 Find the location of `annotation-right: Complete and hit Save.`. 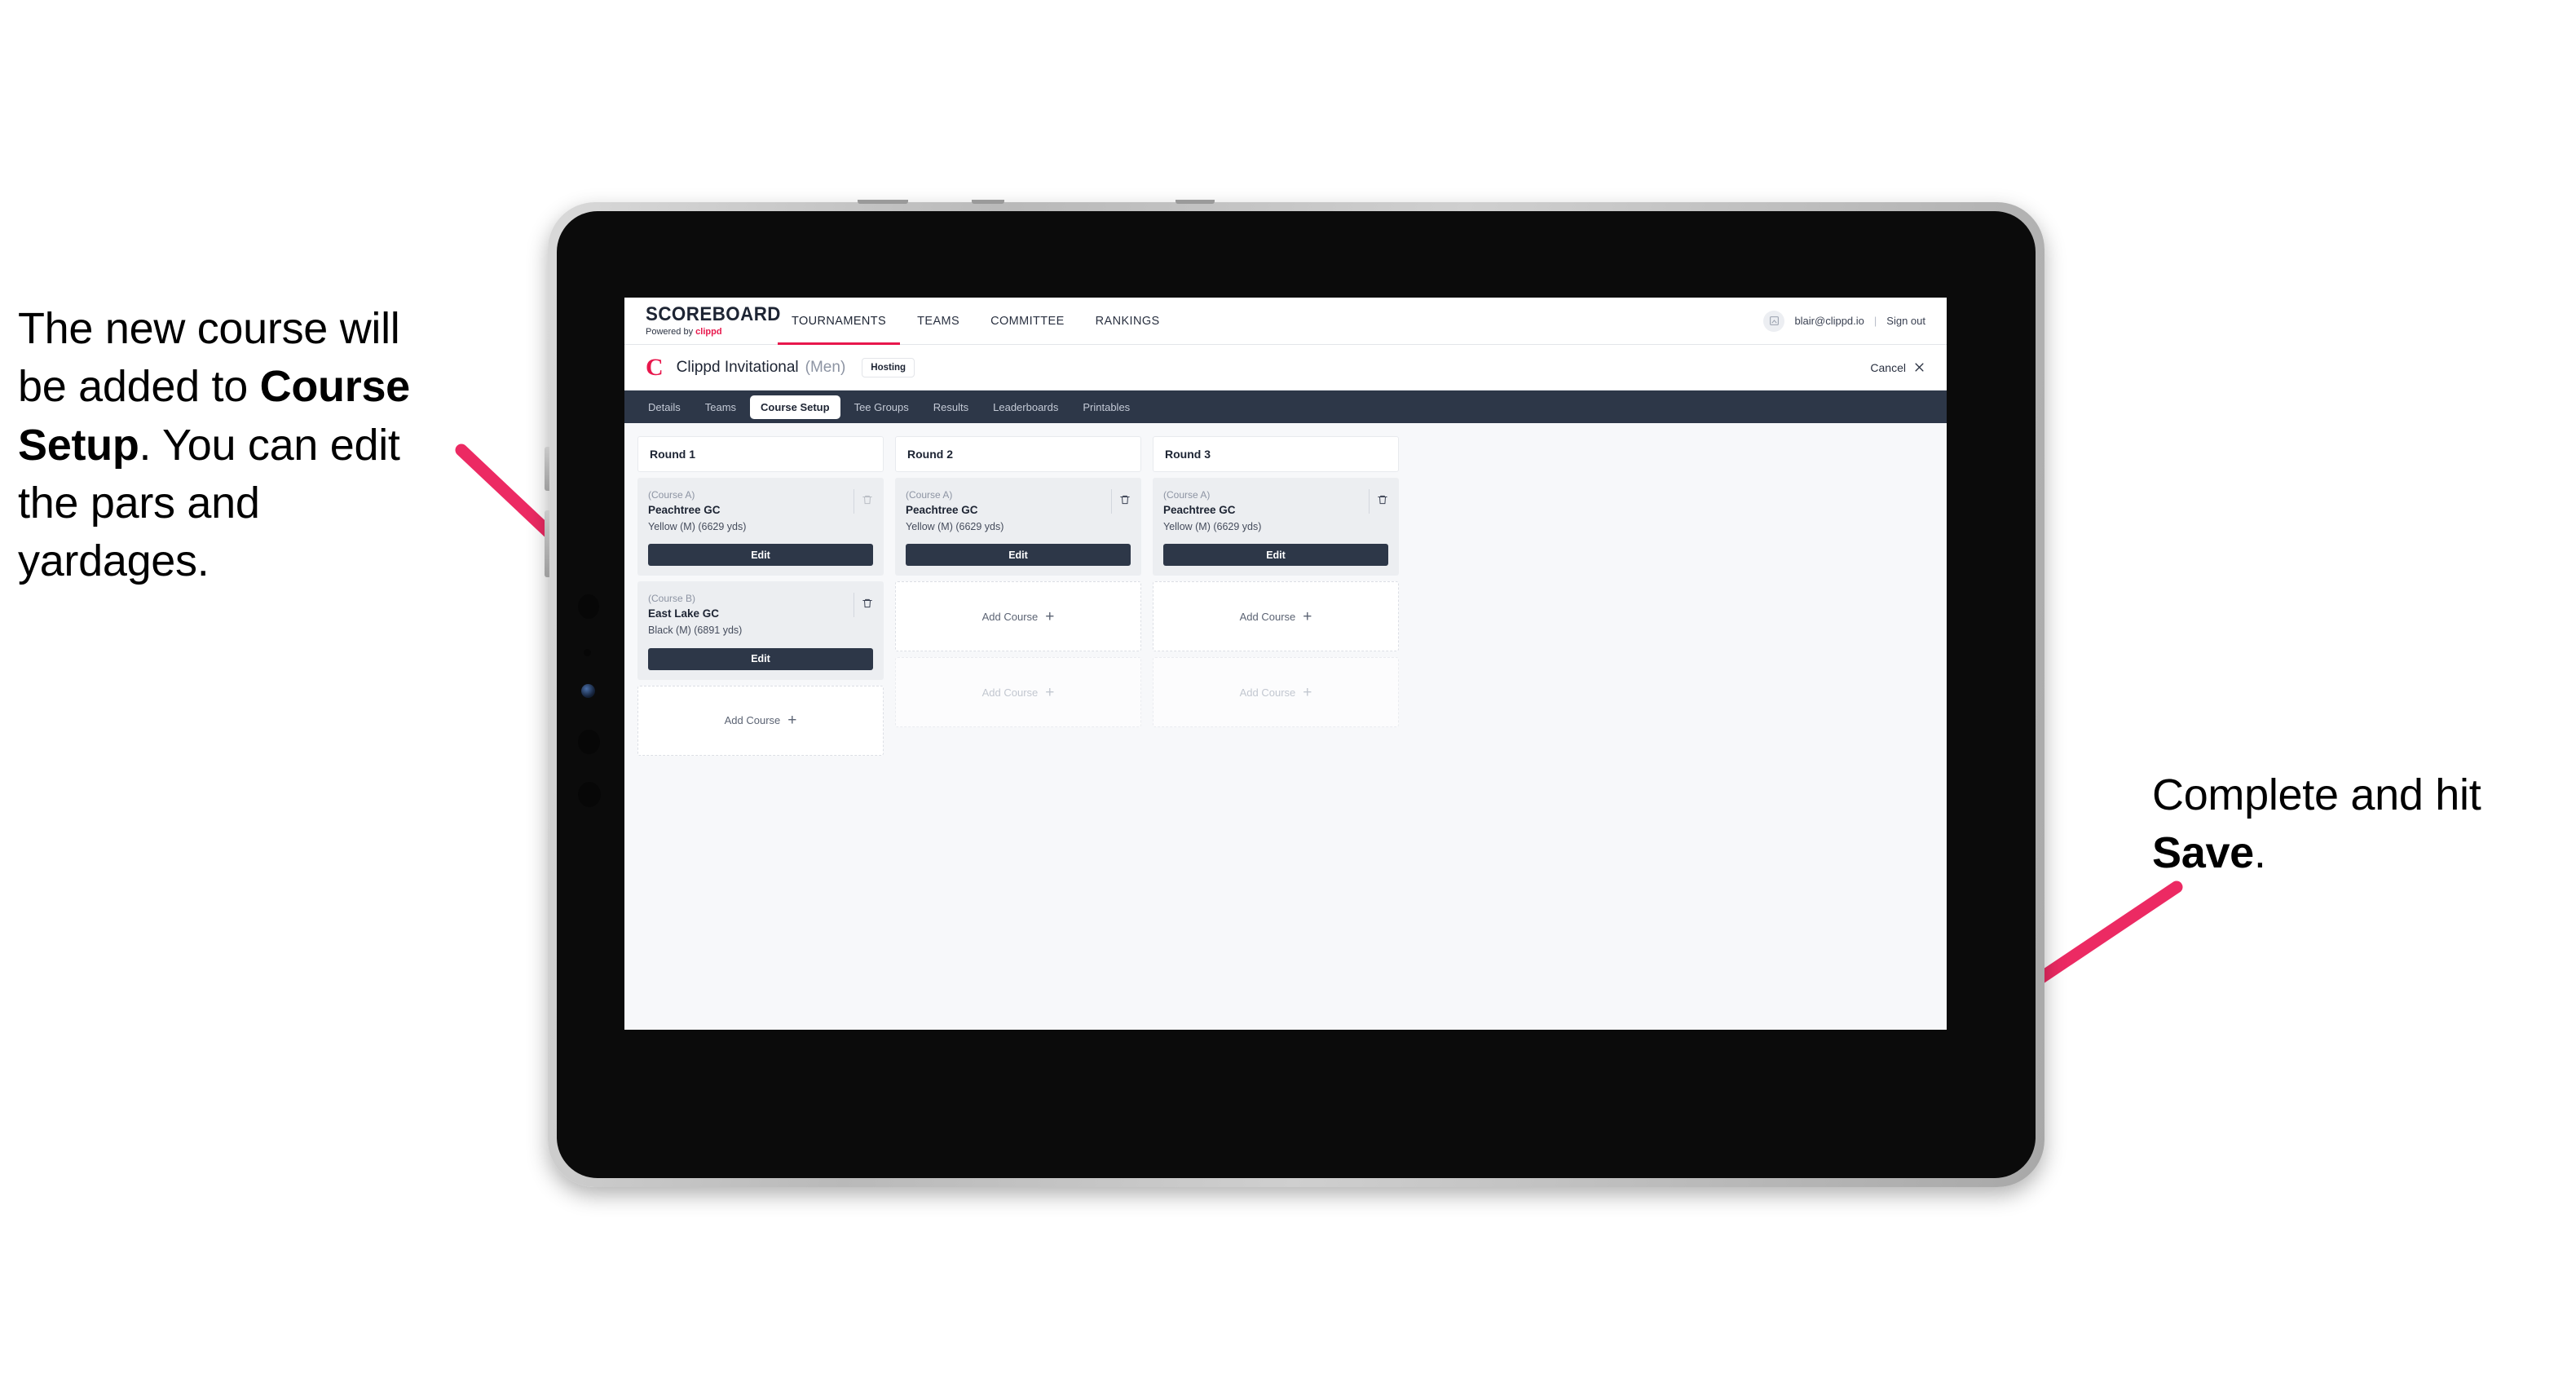

annotation-right: Complete and hit Save. is located at coordinates (2364, 824).